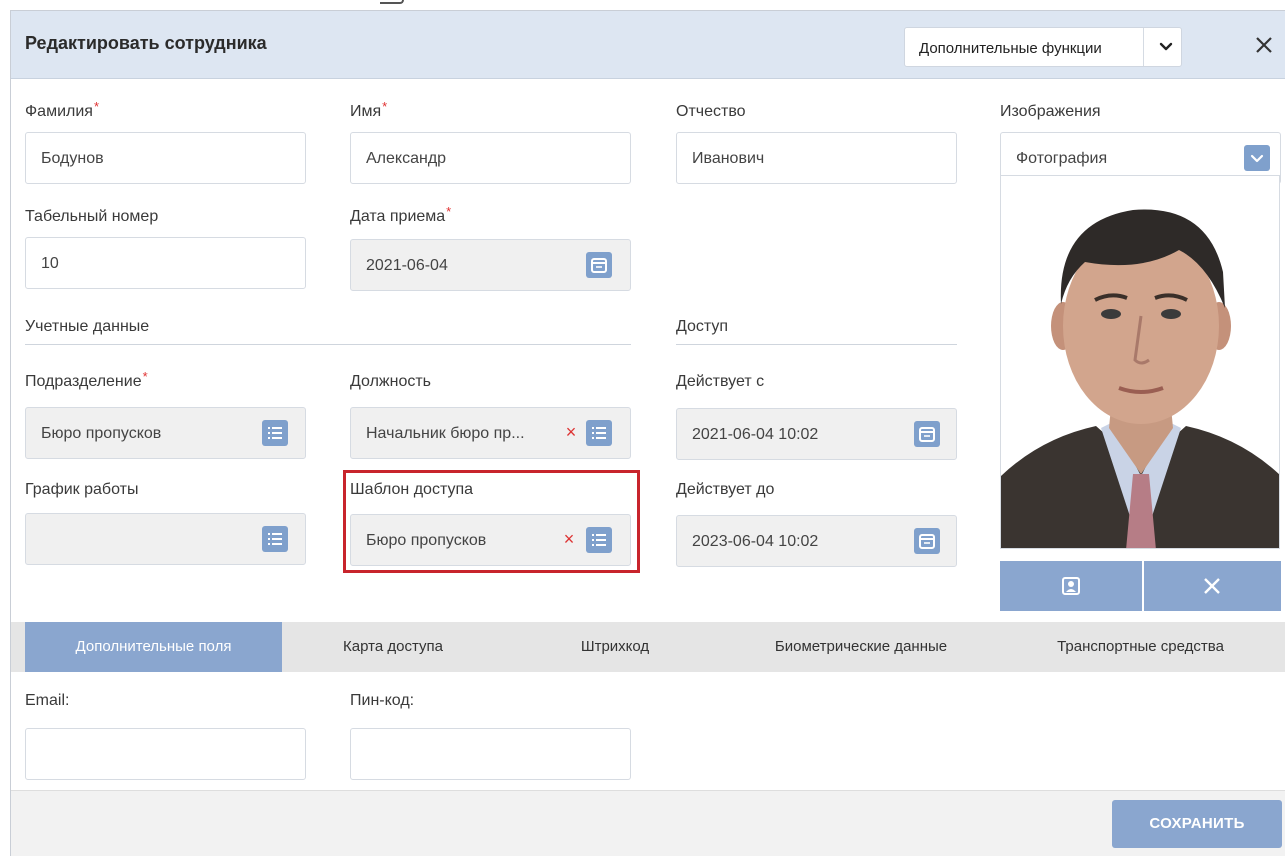 The width and height of the screenshot is (1285, 856). Describe the element at coordinates (146, 43) in the screenshot. I see `dialog-title: Редактировать сотрудника` at that location.